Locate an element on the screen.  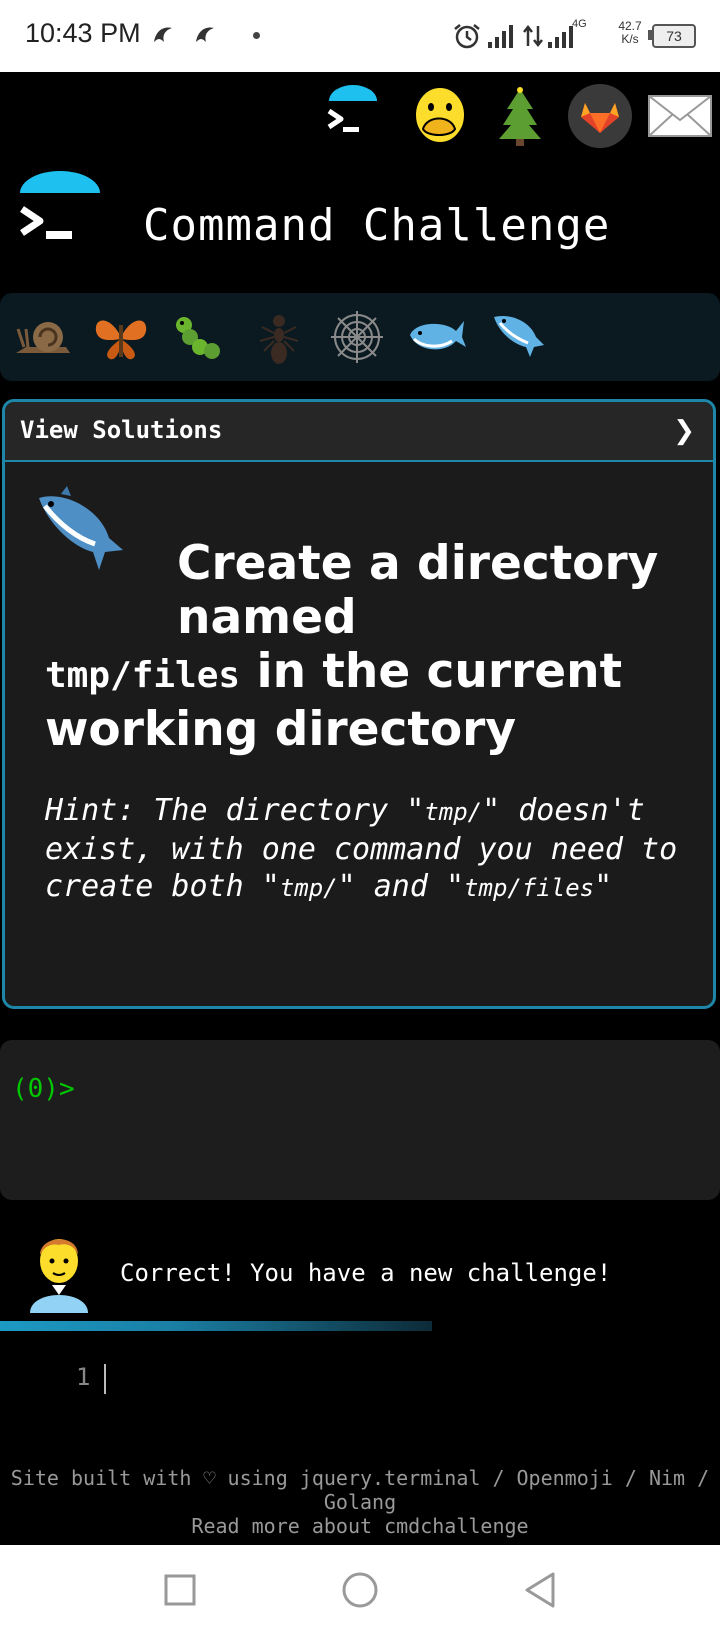
terminal-prompt: (0)> is located at coordinates (43, 1089).